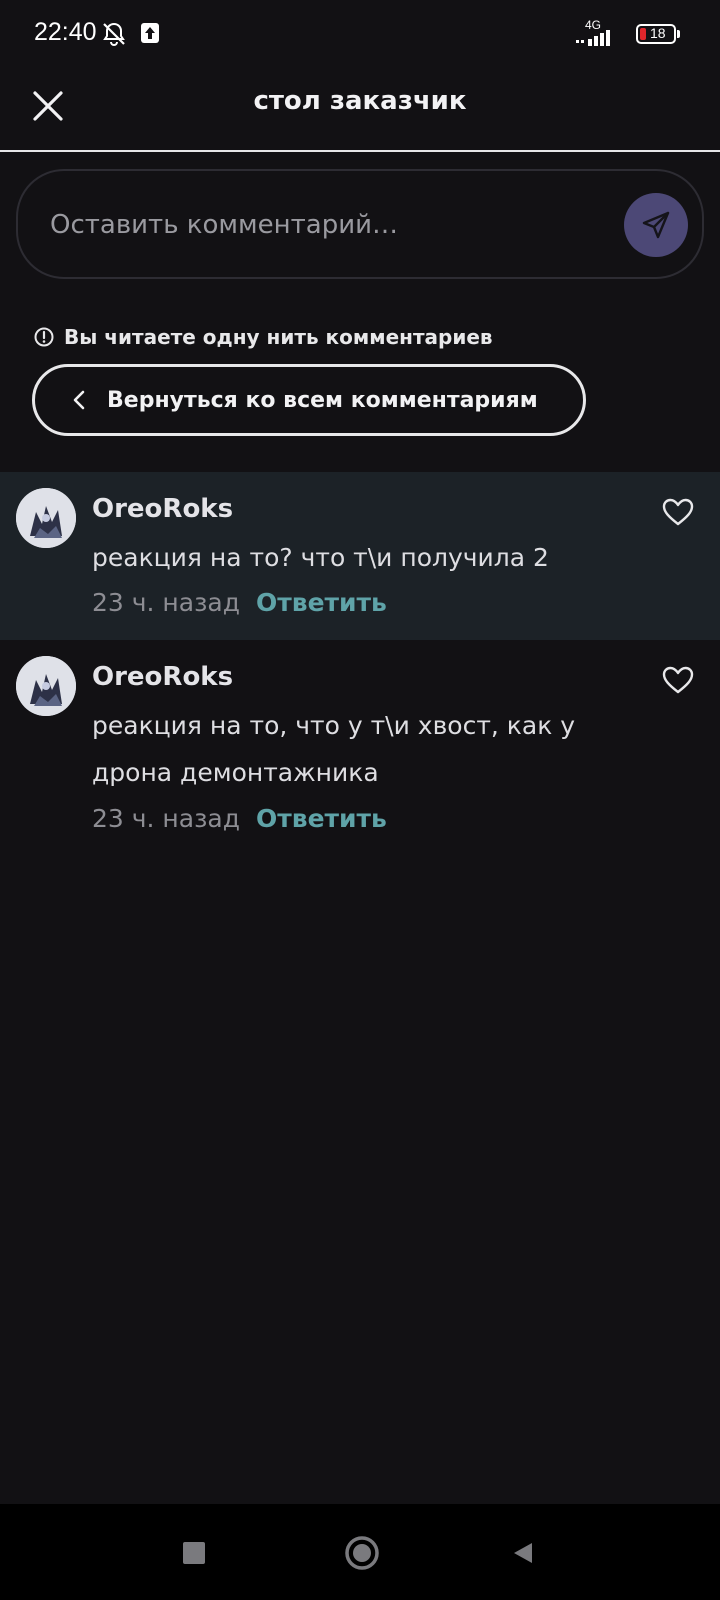 Image resolution: width=720 pixels, height=1600 pixels. I want to click on signal-icon, so click(596, 39).